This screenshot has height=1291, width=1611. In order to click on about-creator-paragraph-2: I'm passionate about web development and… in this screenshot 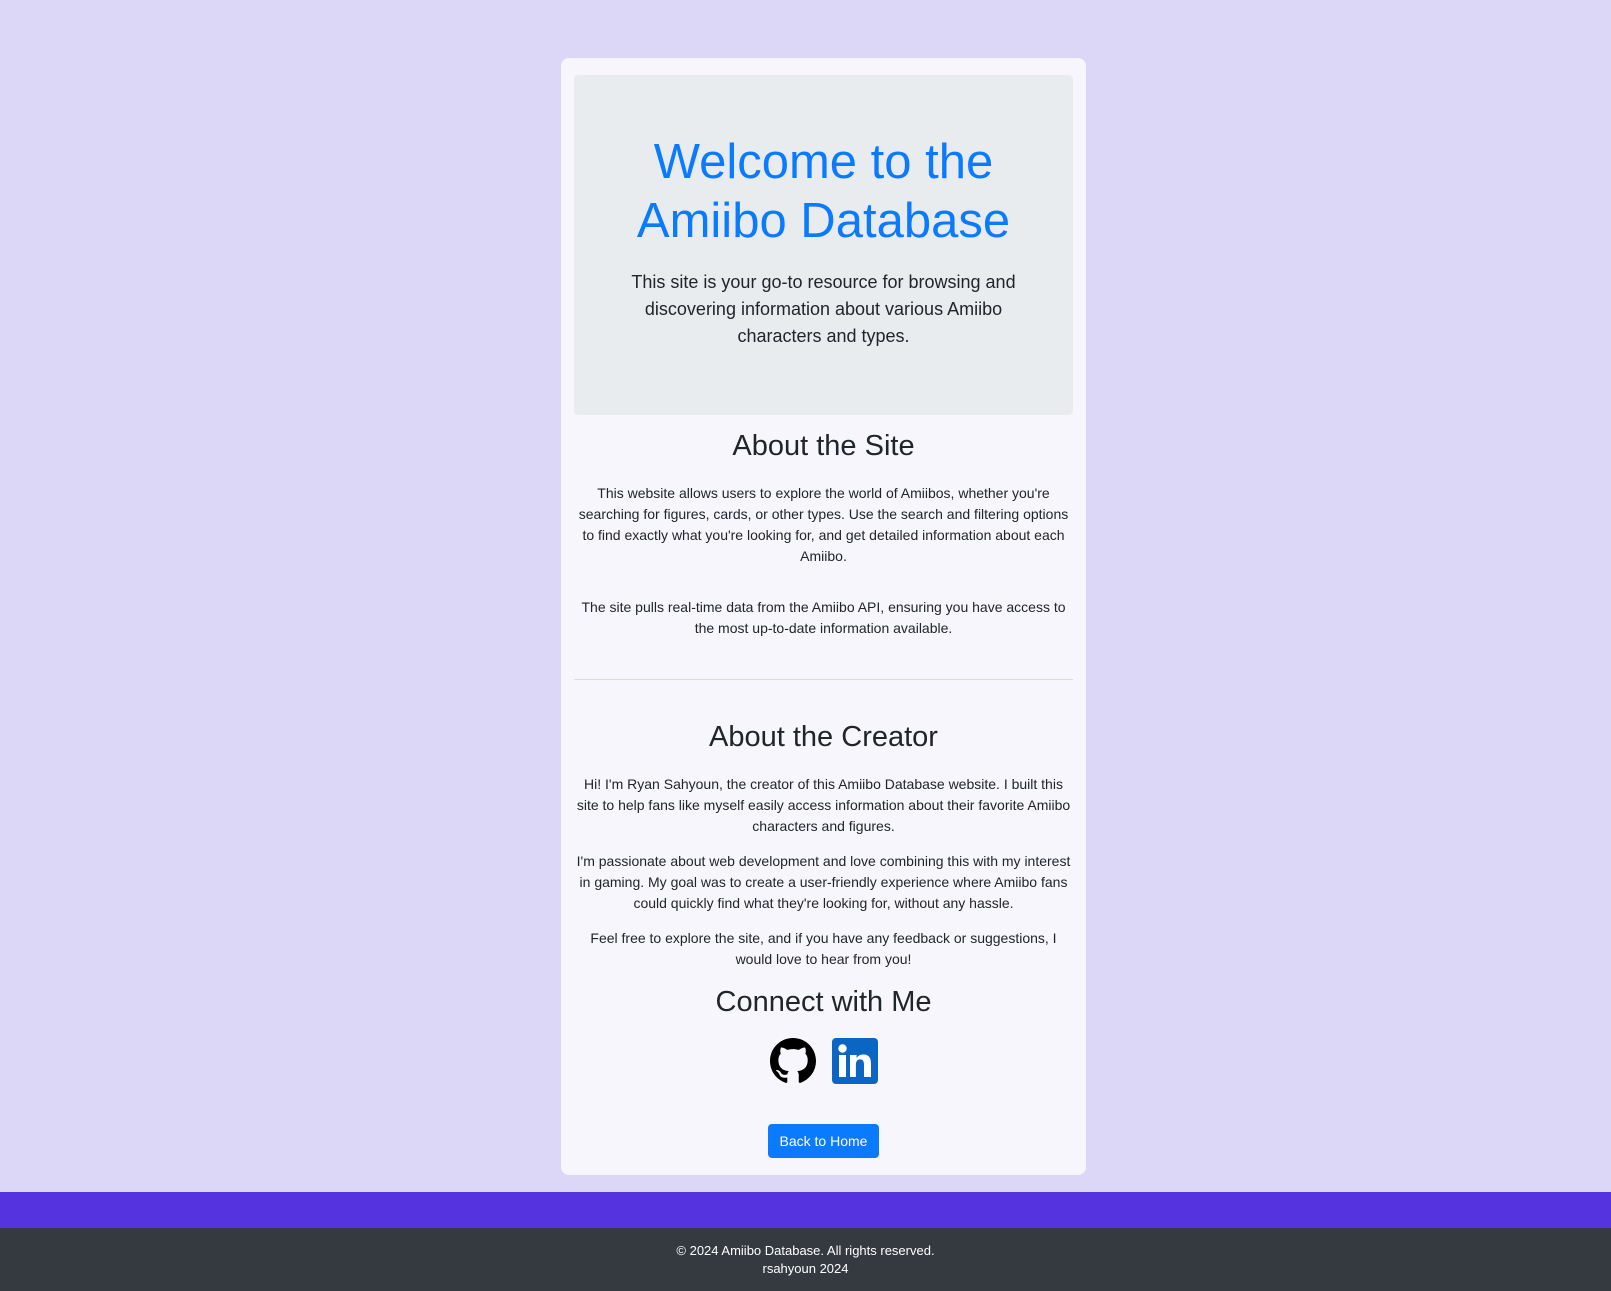, I will do `click(823, 882)`.